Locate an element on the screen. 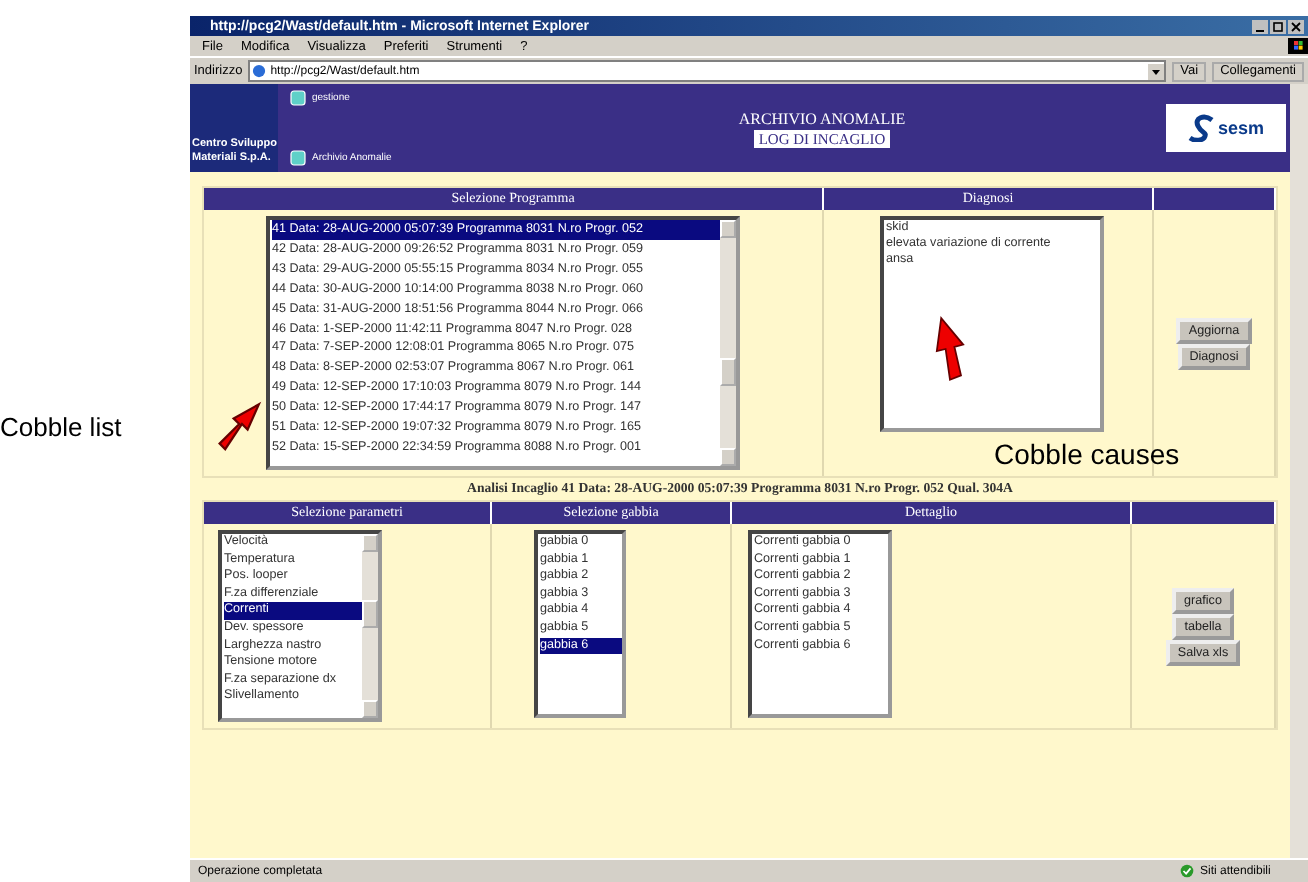 The image size is (1308, 882). annotation-label: Cobble list is located at coordinates (61, 427).